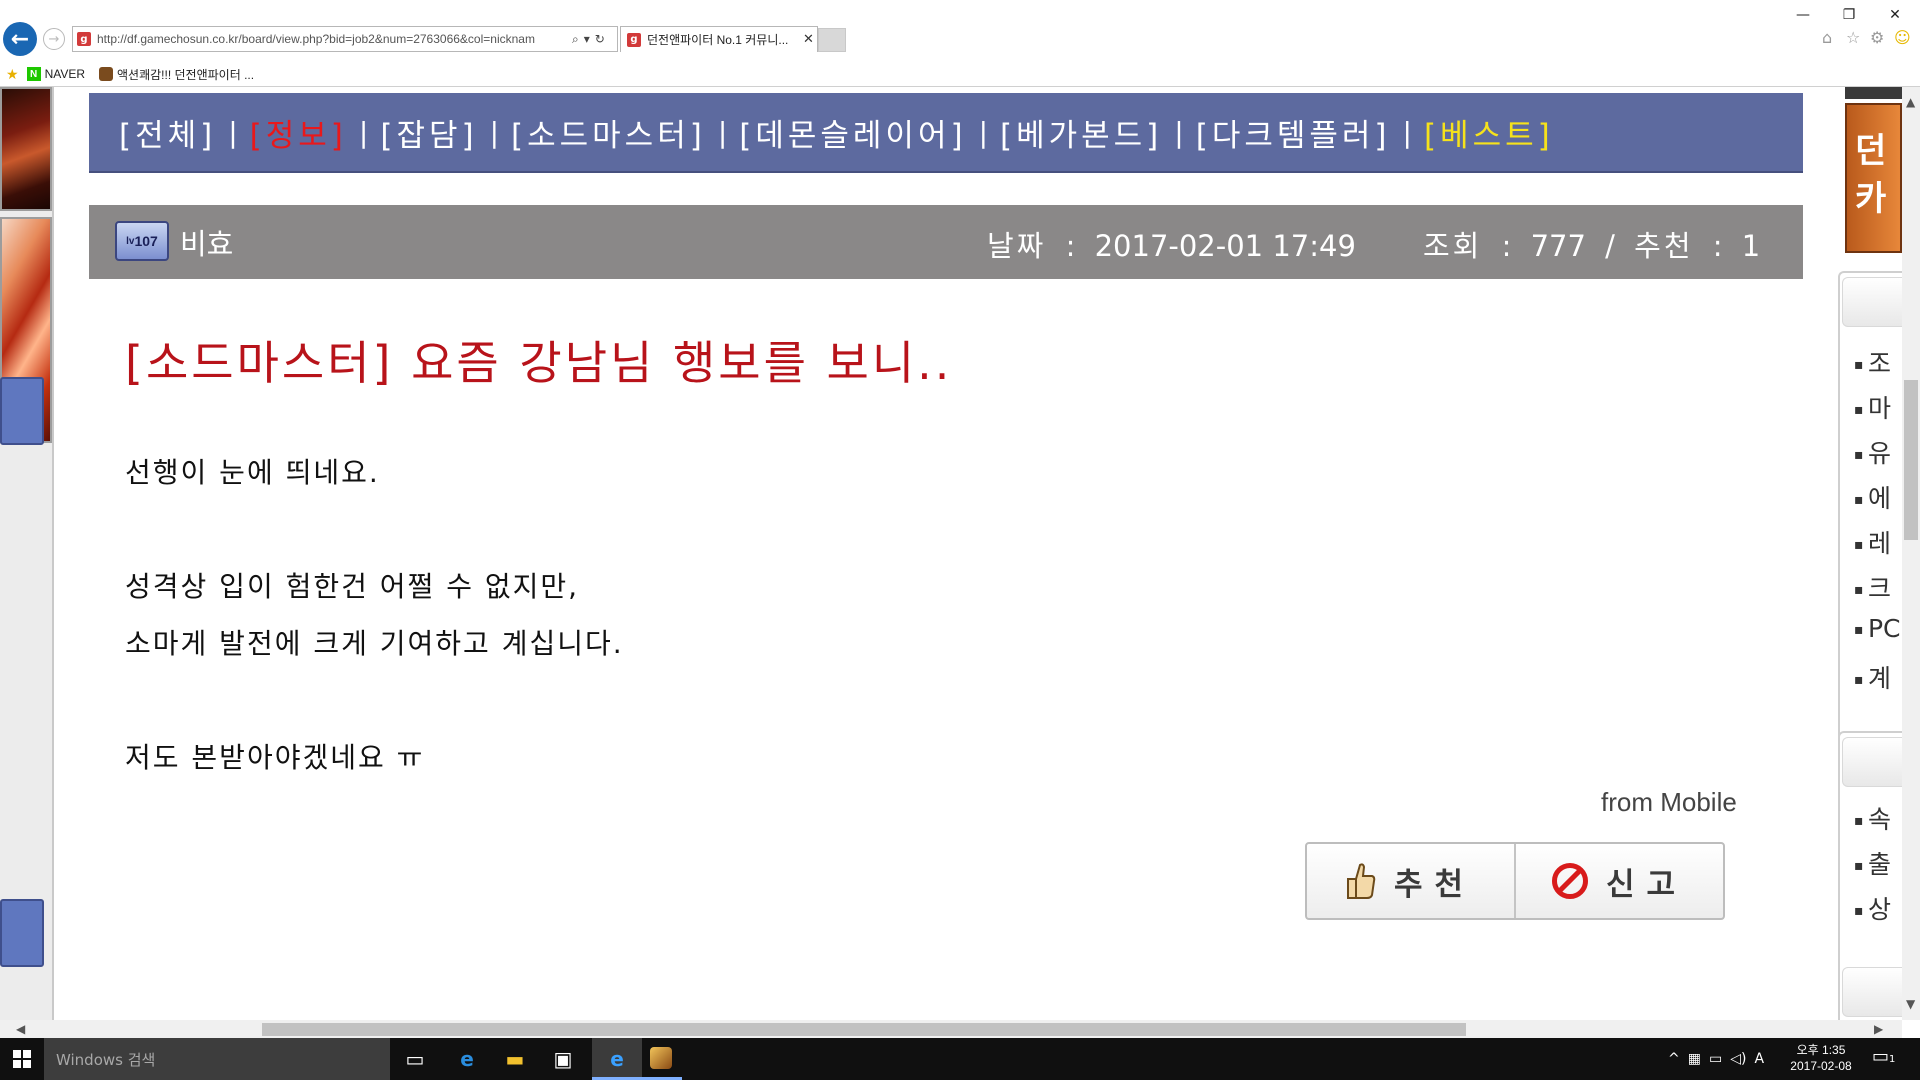 This screenshot has width=1920, height=1080. What do you see at coordinates (298, 132) in the screenshot?
I see `tab-info: [정보]` at bounding box center [298, 132].